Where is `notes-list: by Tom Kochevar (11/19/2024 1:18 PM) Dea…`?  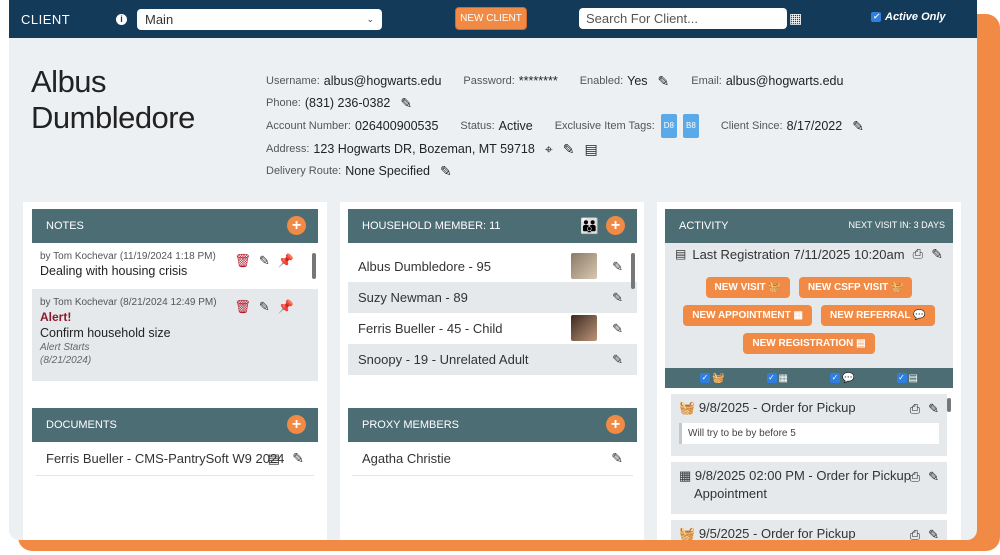 notes-list: by Tom Kochevar (11/19/2024 1:18 PM) Dea… is located at coordinates (175, 312).